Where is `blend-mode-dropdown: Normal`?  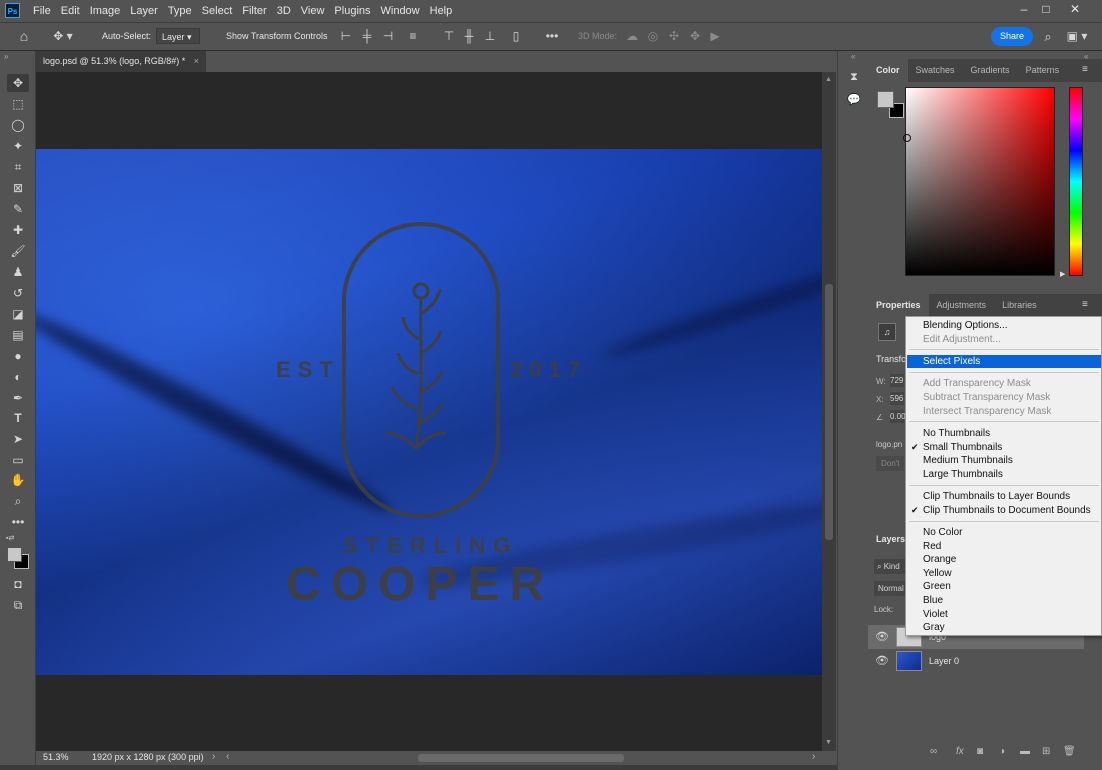
blend-mode-dropdown: Normal is located at coordinates (890, 588).